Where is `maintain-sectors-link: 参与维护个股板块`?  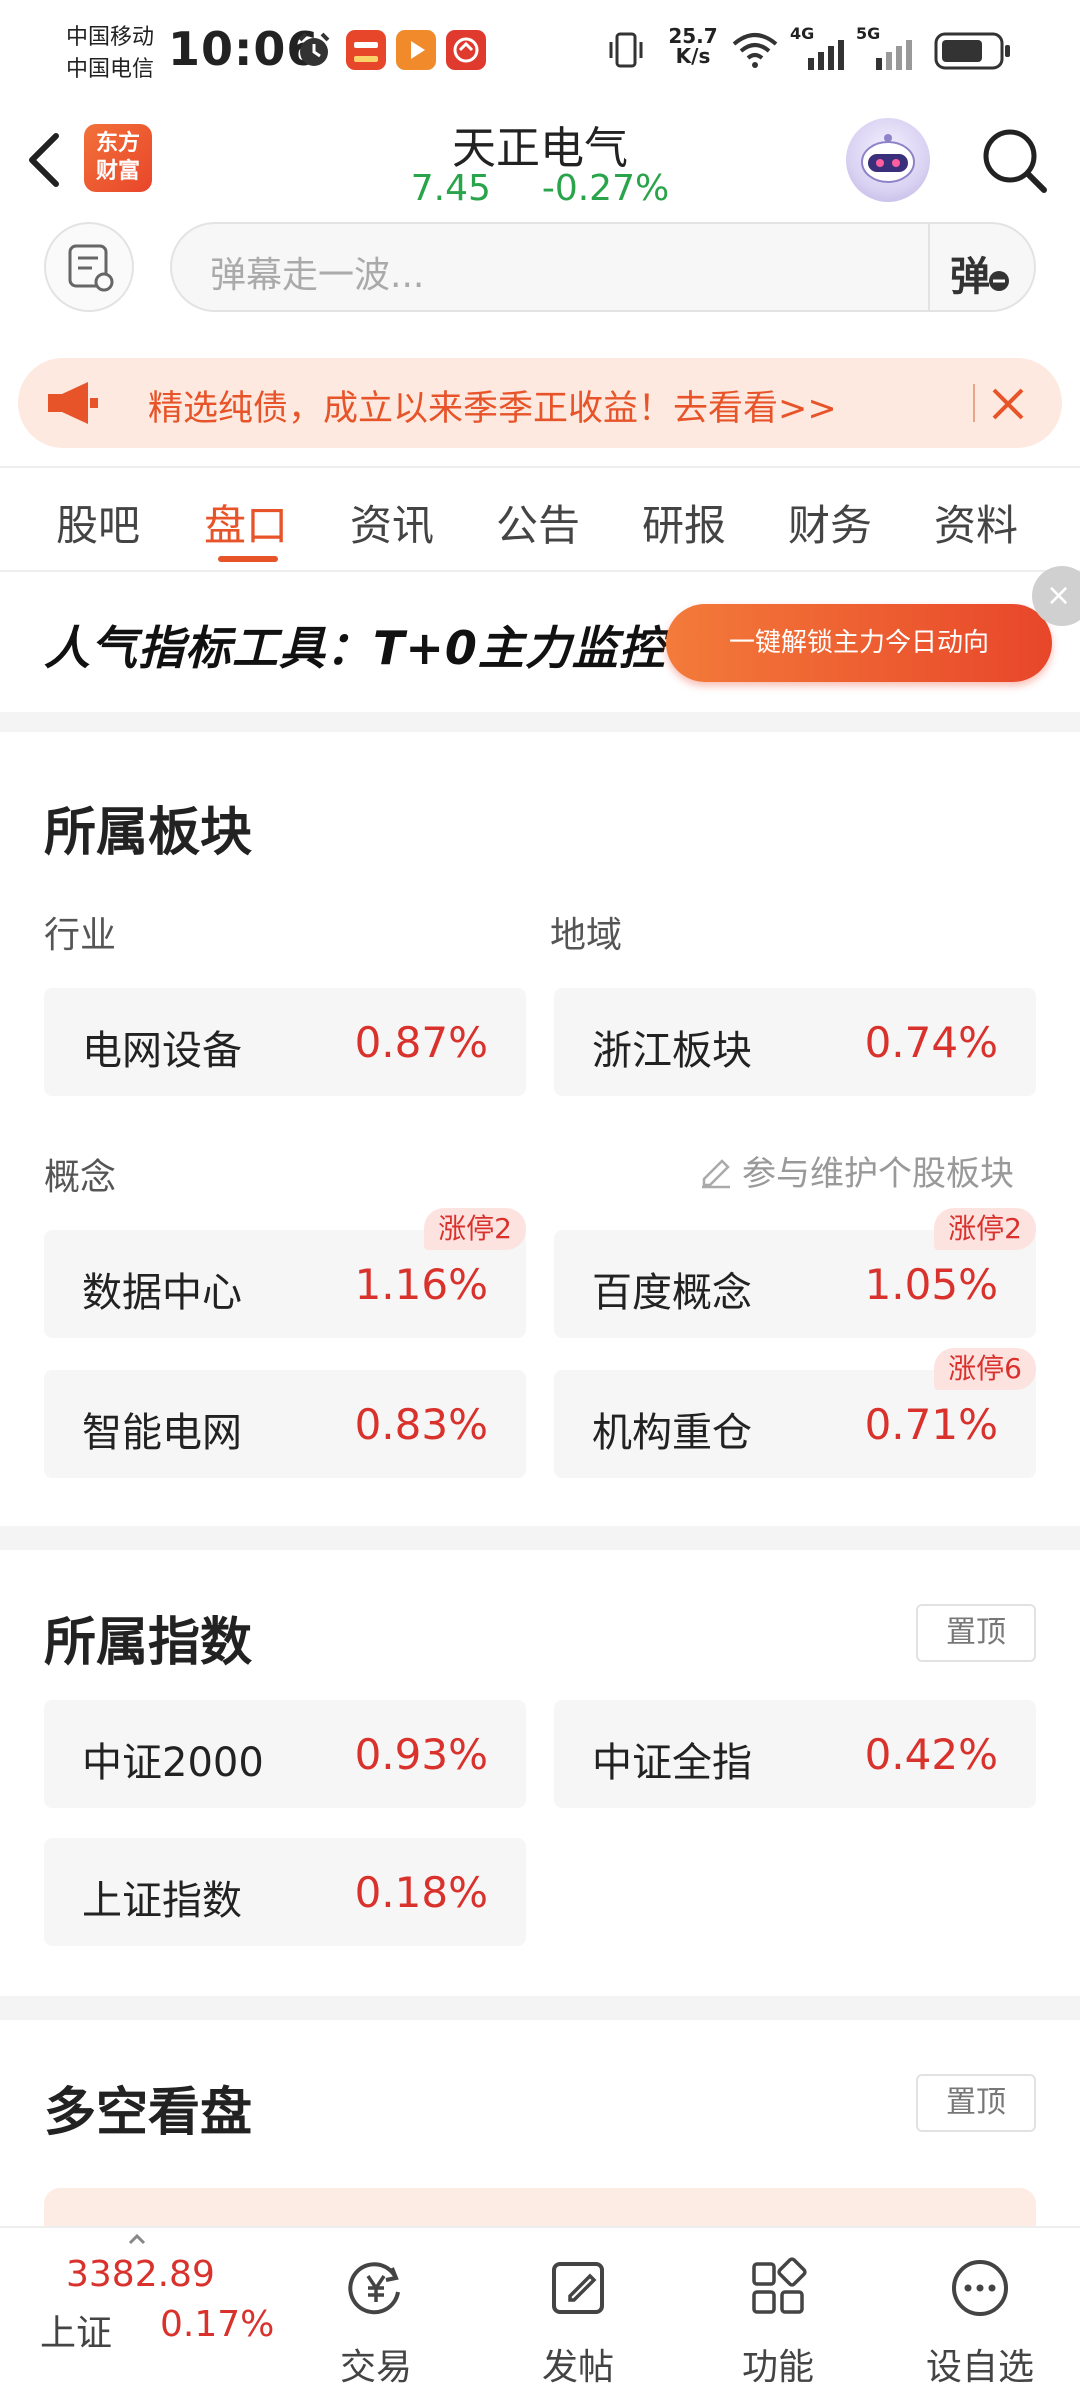
maintain-sectors-link: 参与维护个股板块 is located at coordinates (856, 1170).